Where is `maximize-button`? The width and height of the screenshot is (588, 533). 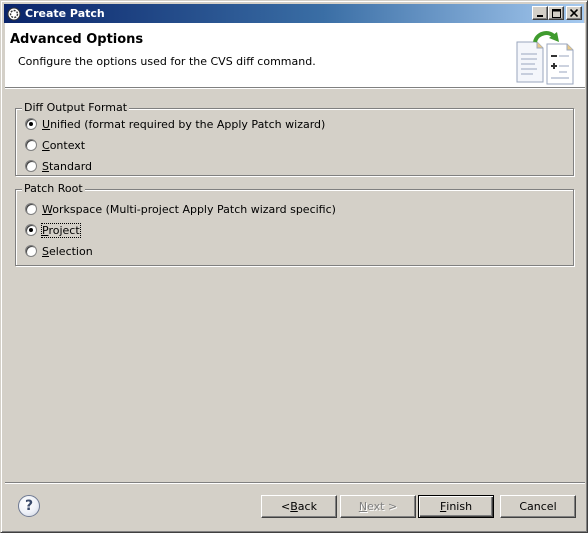
maximize-button is located at coordinates (556, 13).